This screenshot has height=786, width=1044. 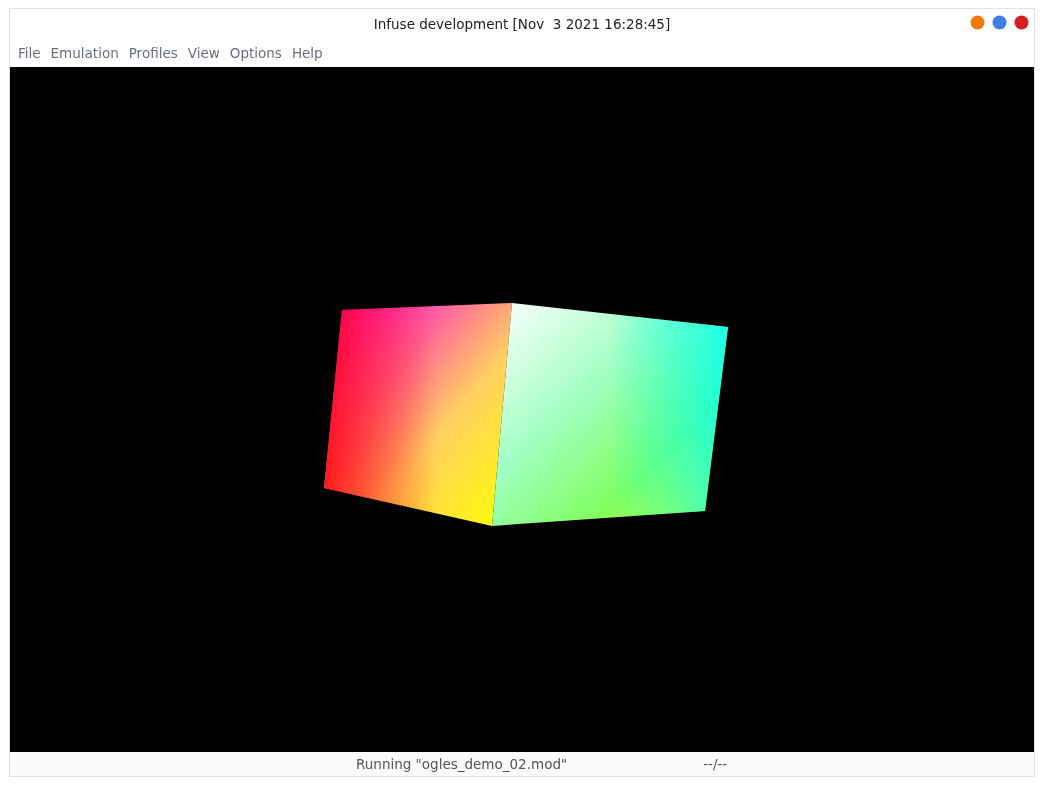 I want to click on menu-item: Emulation, so click(x=84, y=52).